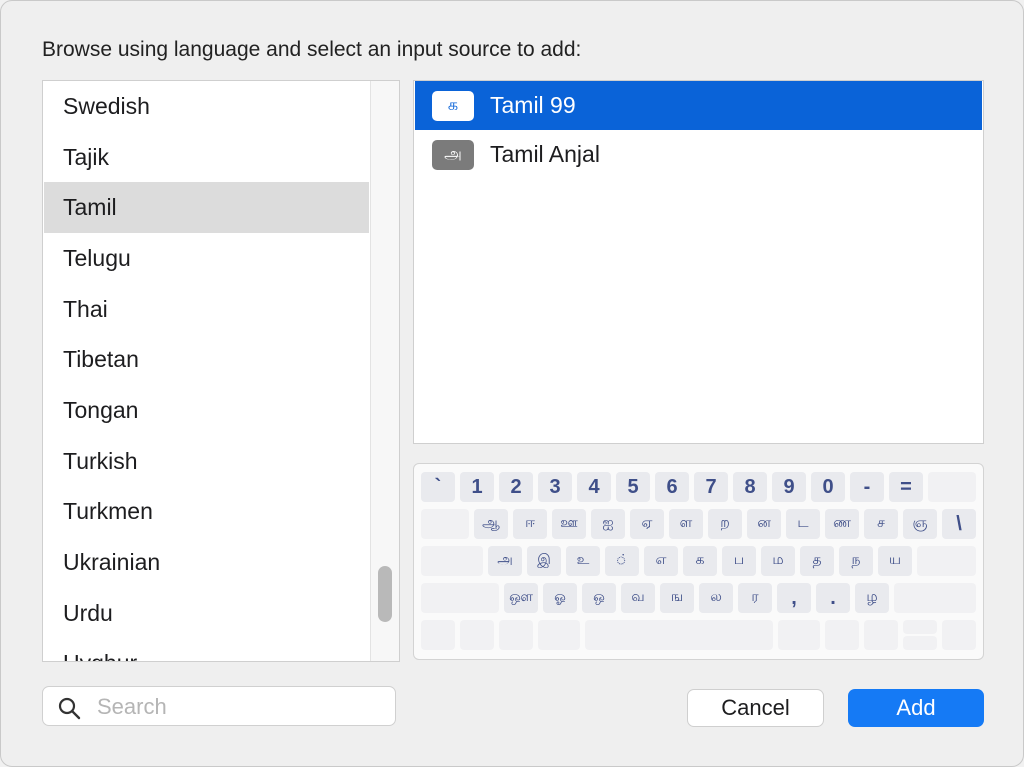  What do you see at coordinates (453, 154) in the screenshot?
I see `tamil-a-icon: அ` at bounding box center [453, 154].